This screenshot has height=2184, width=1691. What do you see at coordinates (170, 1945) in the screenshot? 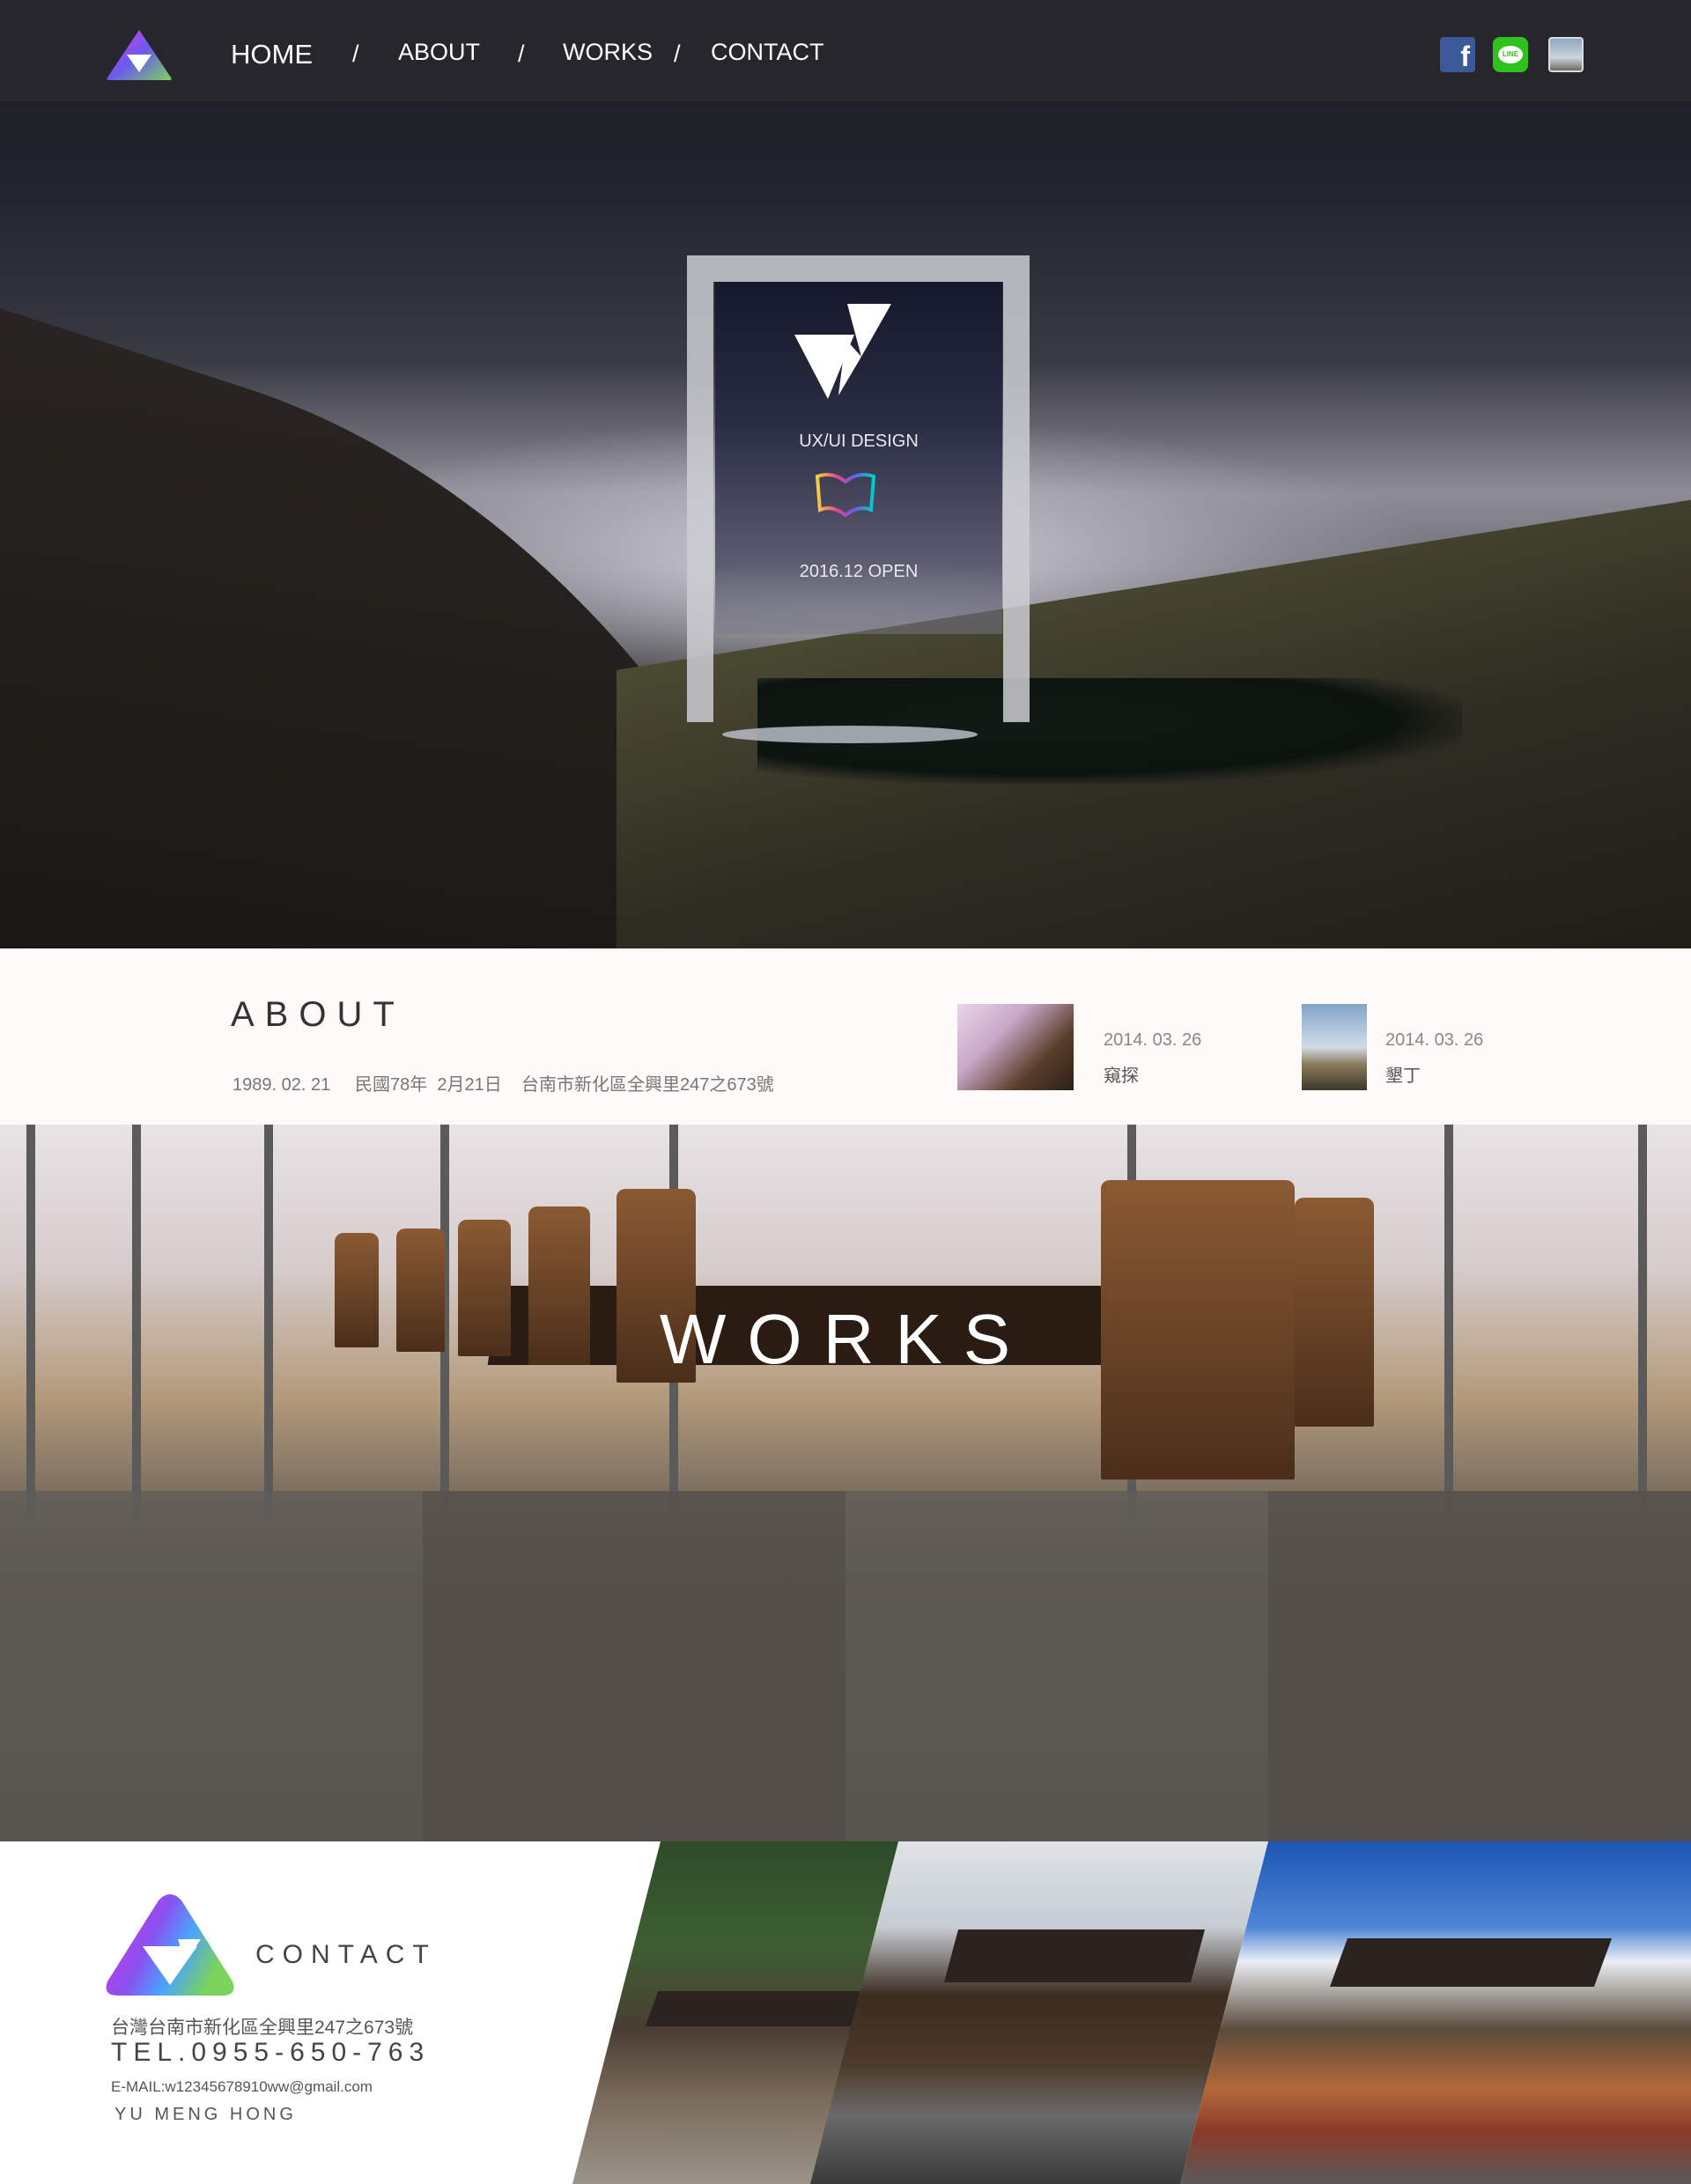
I see `contact-logo-icon` at bounding box center [170, 1945].